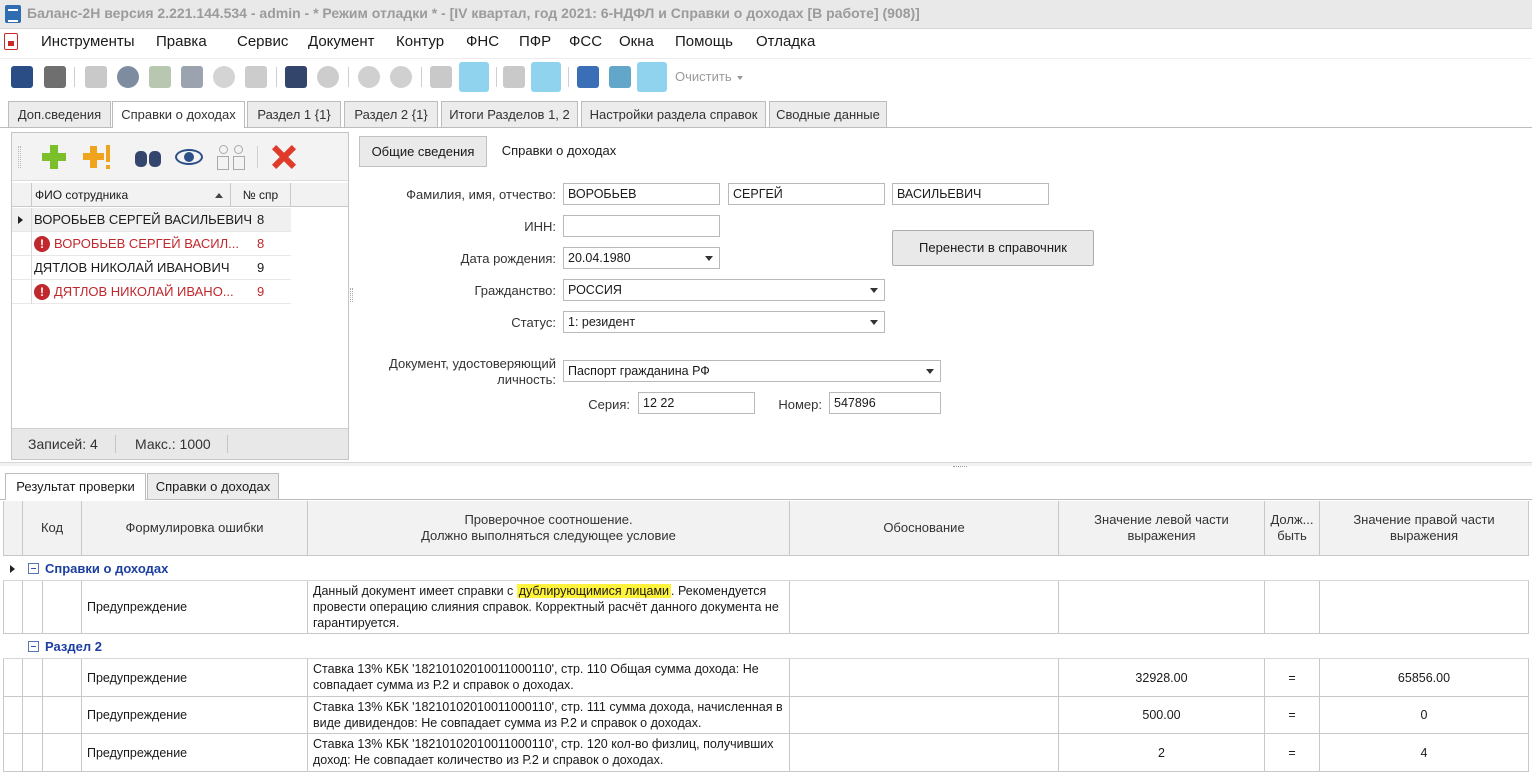 This screenshot has height=776, width=1532. What do you see at coordinates (1424, 528) in the screenshot?
I see `column-header-right-value: Значение правой части выражения` at bounding box center [1424, 528].